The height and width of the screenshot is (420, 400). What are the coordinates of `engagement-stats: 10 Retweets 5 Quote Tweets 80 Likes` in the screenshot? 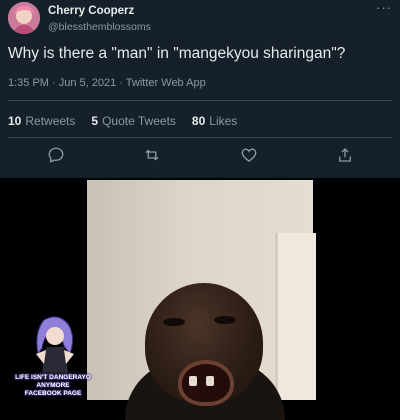 It's located at (122, 121).